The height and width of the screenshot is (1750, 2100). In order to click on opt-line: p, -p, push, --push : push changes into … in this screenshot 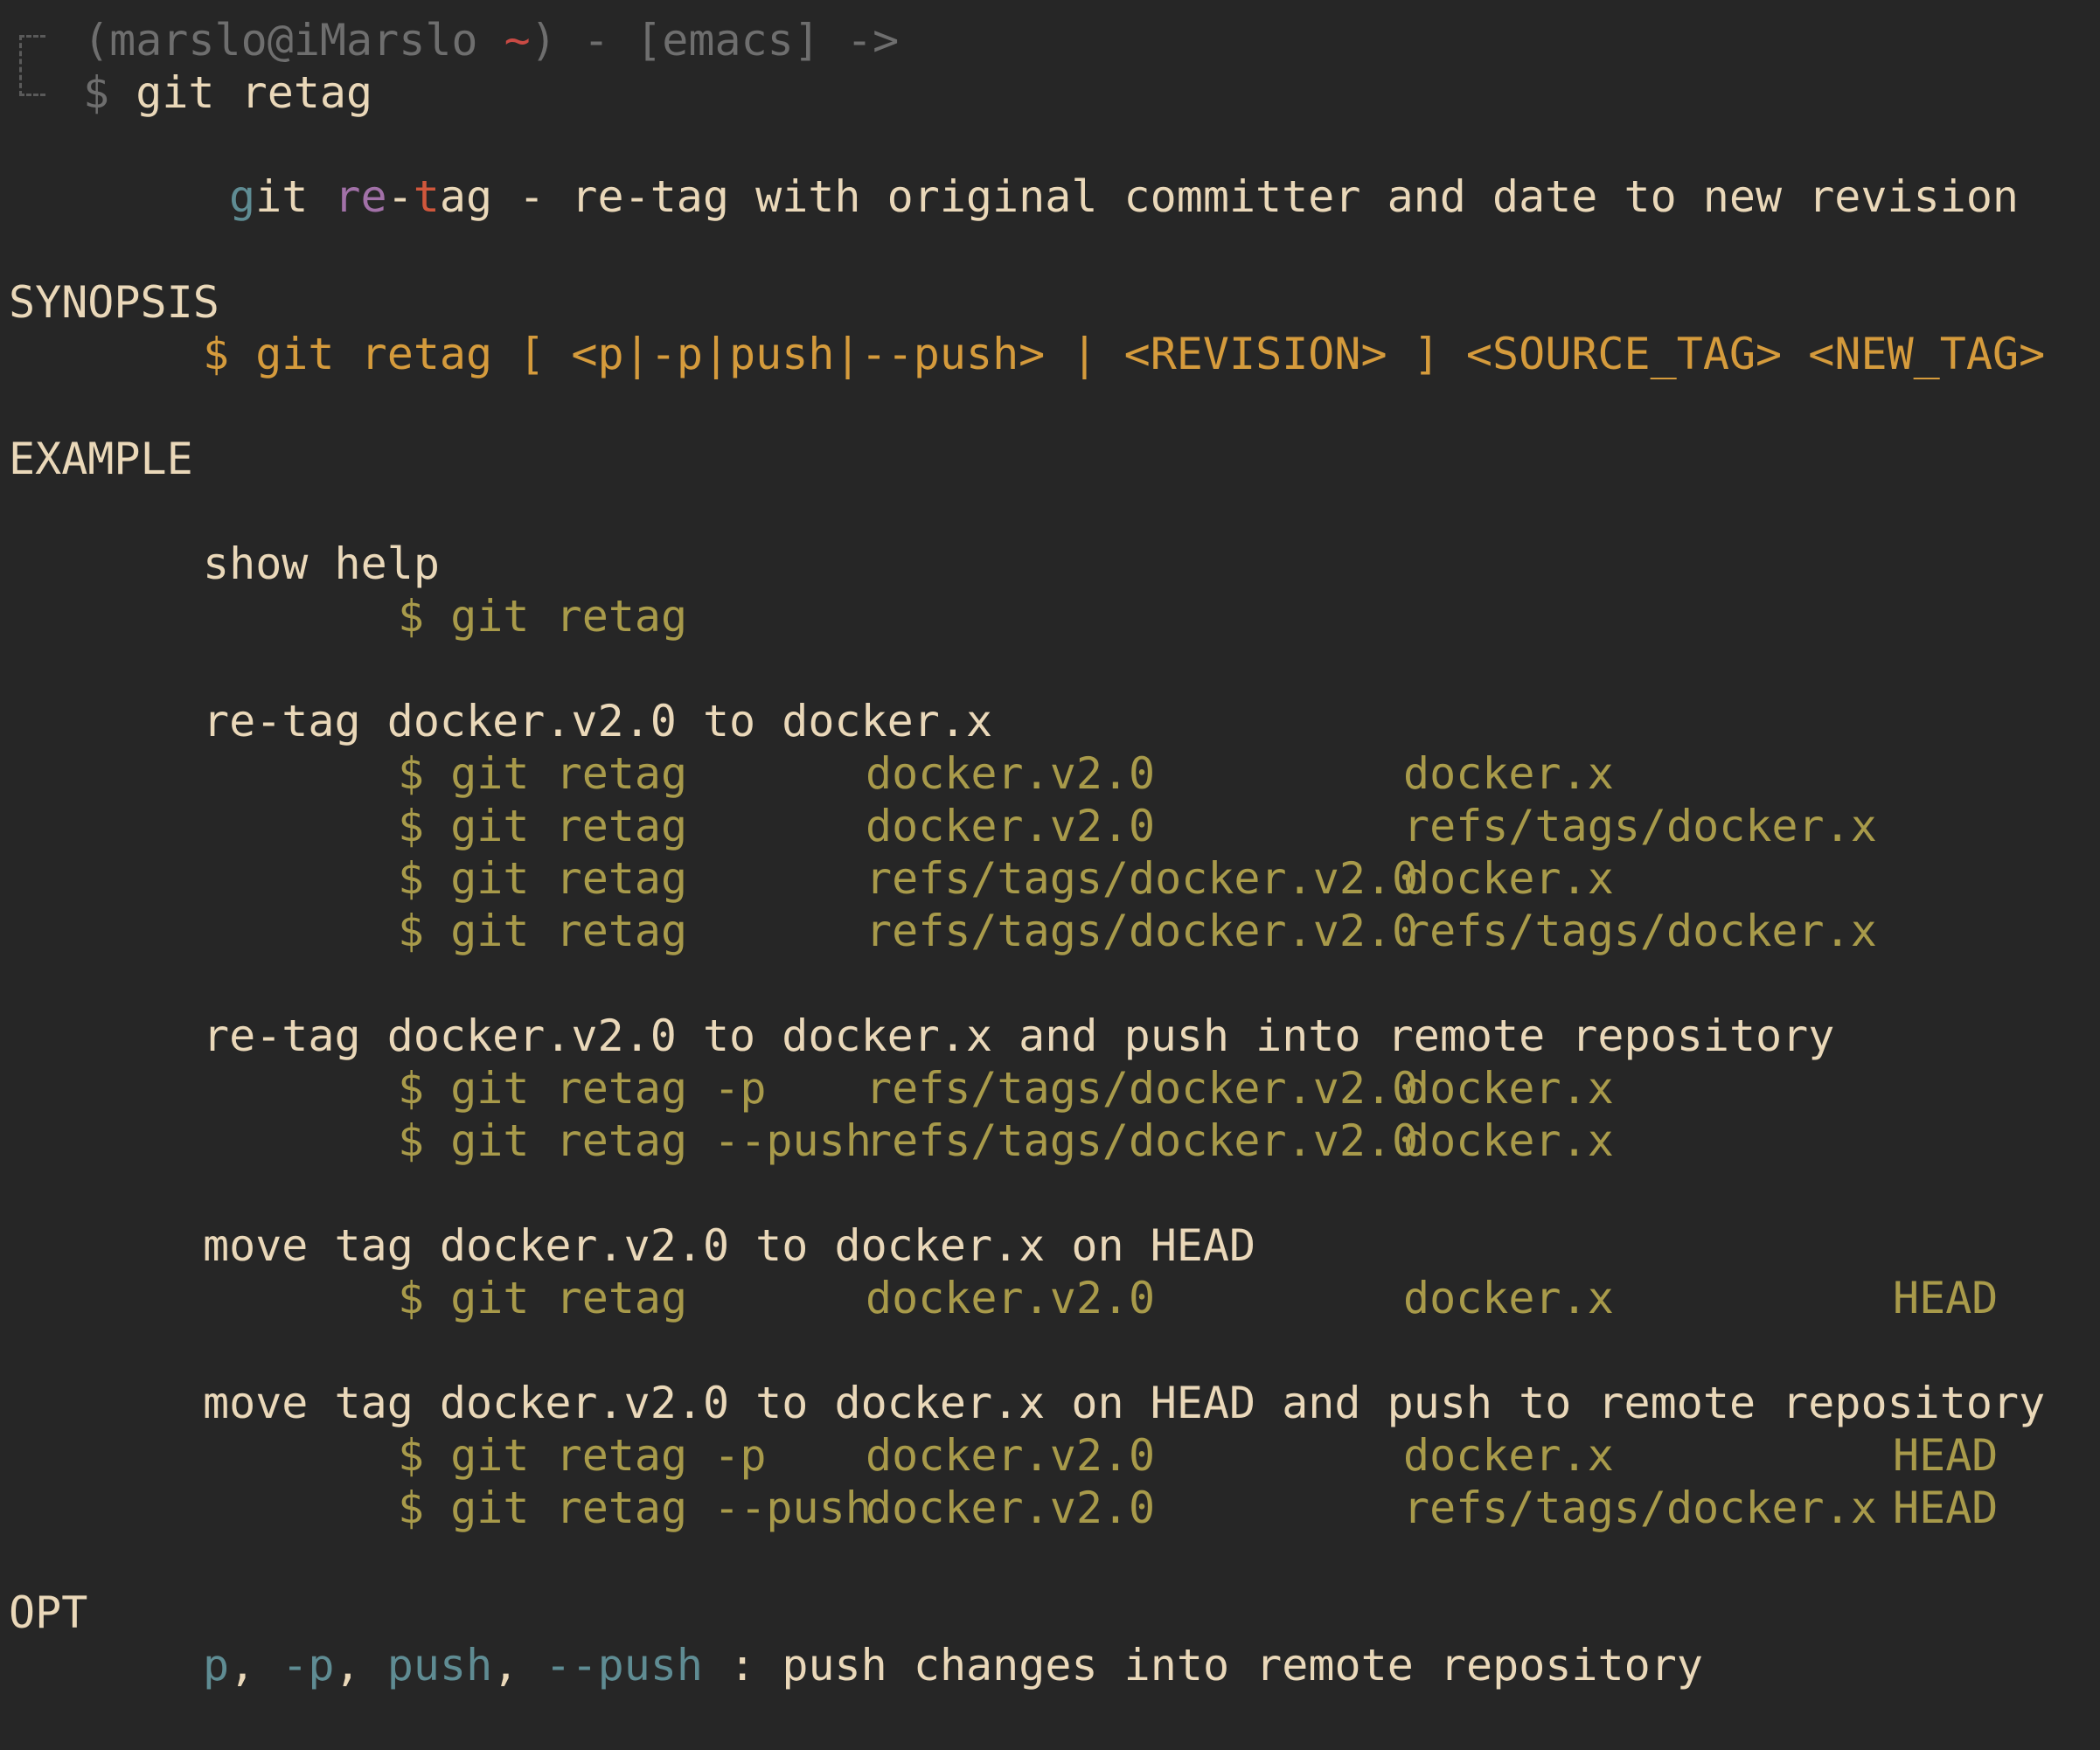, I will do `click(953, 1665)`.